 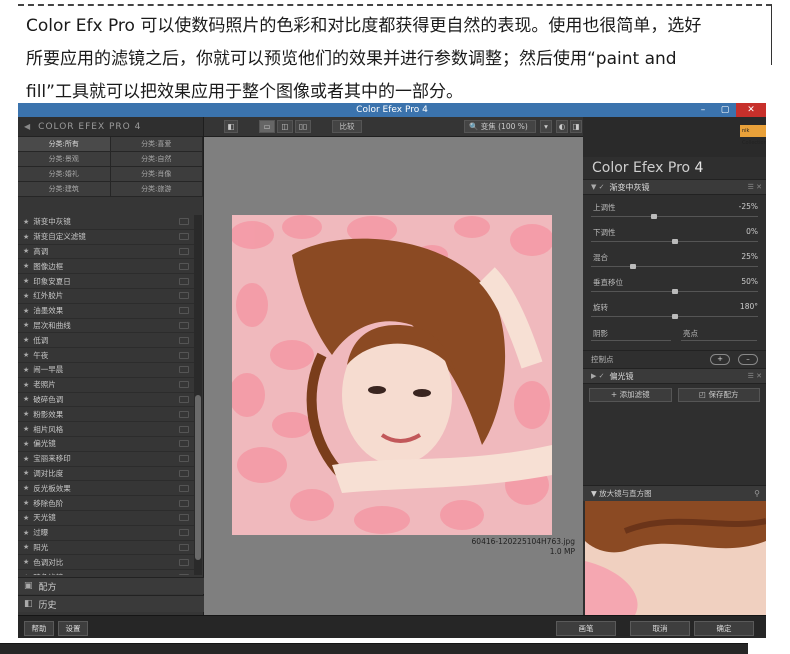 What do you see at coordinates (576, 126) in the screenshot?
I see `toggle-controls-icon: ◨` at bounding box center [576, 126].